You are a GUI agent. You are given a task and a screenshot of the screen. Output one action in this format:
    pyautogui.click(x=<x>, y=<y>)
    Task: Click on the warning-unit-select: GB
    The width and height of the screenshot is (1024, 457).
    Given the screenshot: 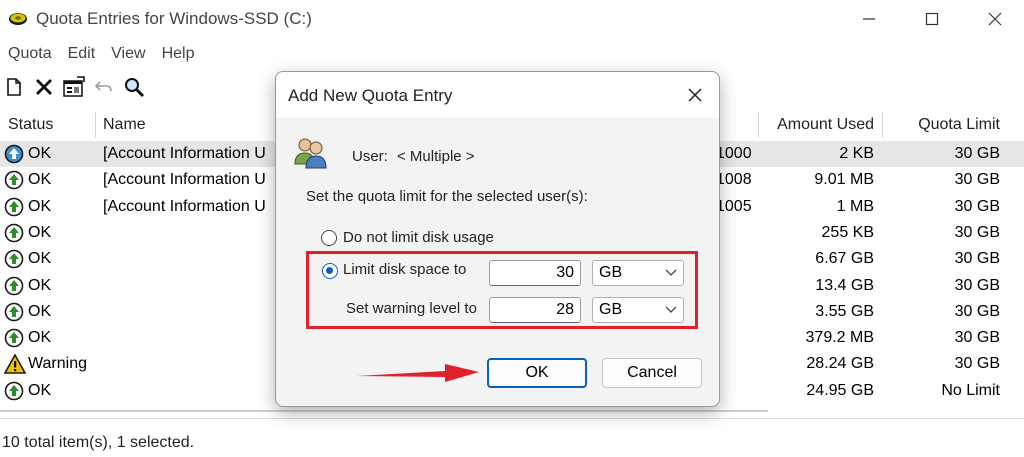 What is the action you would take?
    pyautogui.click(x=638, y=310)
    